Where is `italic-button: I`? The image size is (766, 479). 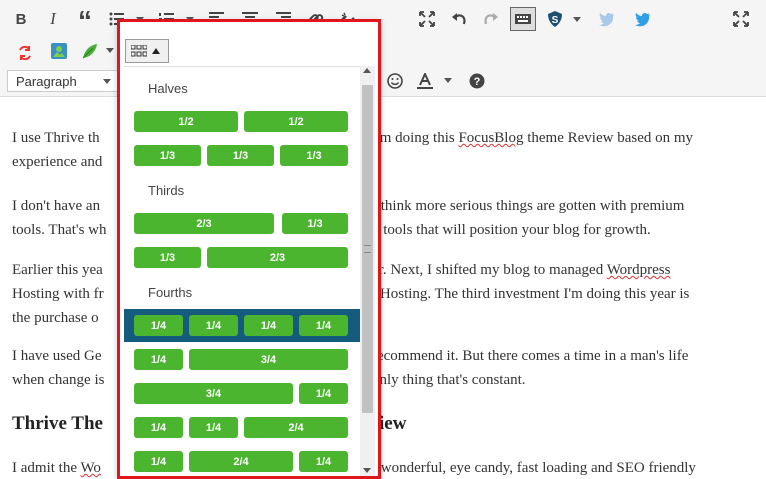 italic-button: I is located at coordinates (53, 19).